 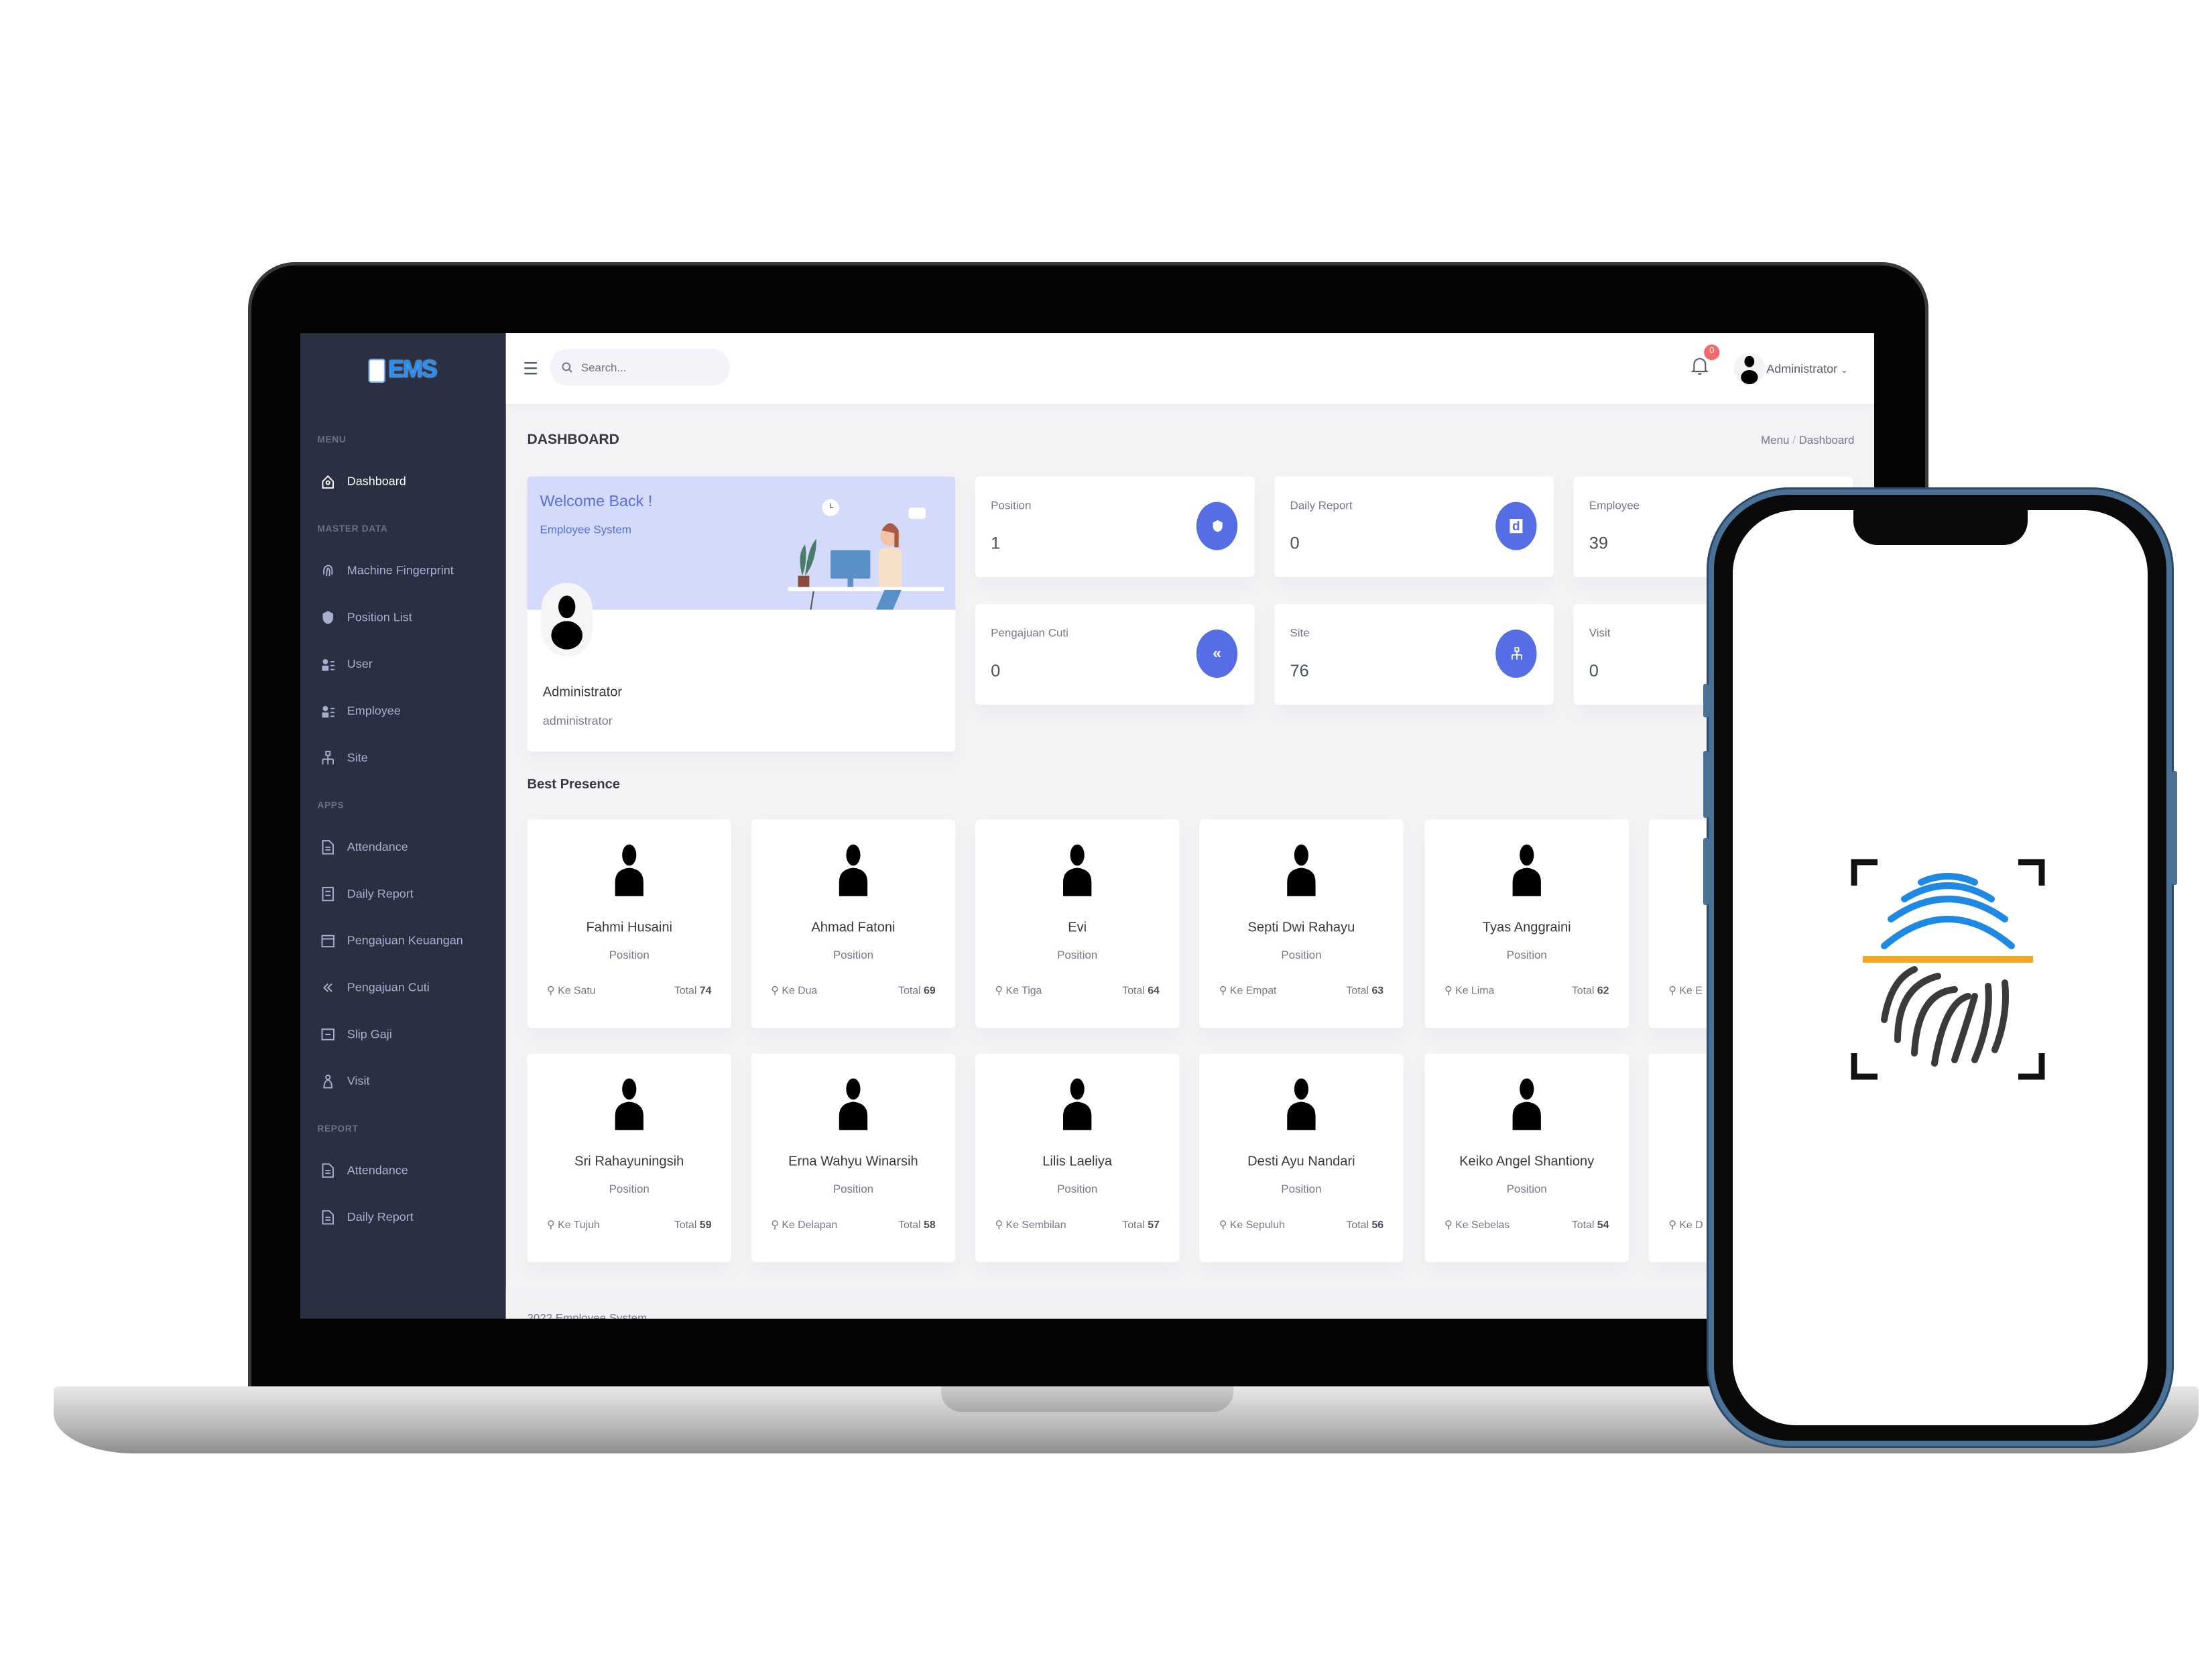 I want to click on sidebar-item-label: Daily Report, so click(x=380, y=893).